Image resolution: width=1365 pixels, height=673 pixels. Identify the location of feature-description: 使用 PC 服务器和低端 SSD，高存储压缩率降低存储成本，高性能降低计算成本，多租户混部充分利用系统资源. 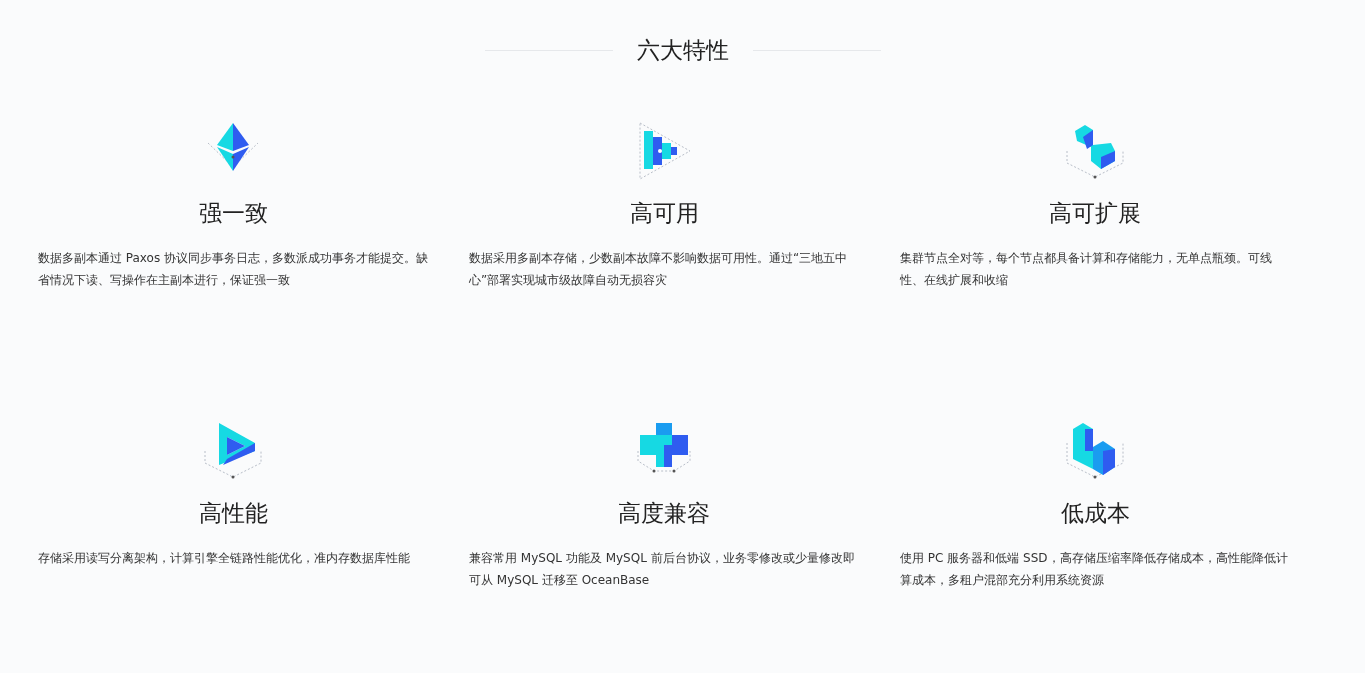
(1094, 569).